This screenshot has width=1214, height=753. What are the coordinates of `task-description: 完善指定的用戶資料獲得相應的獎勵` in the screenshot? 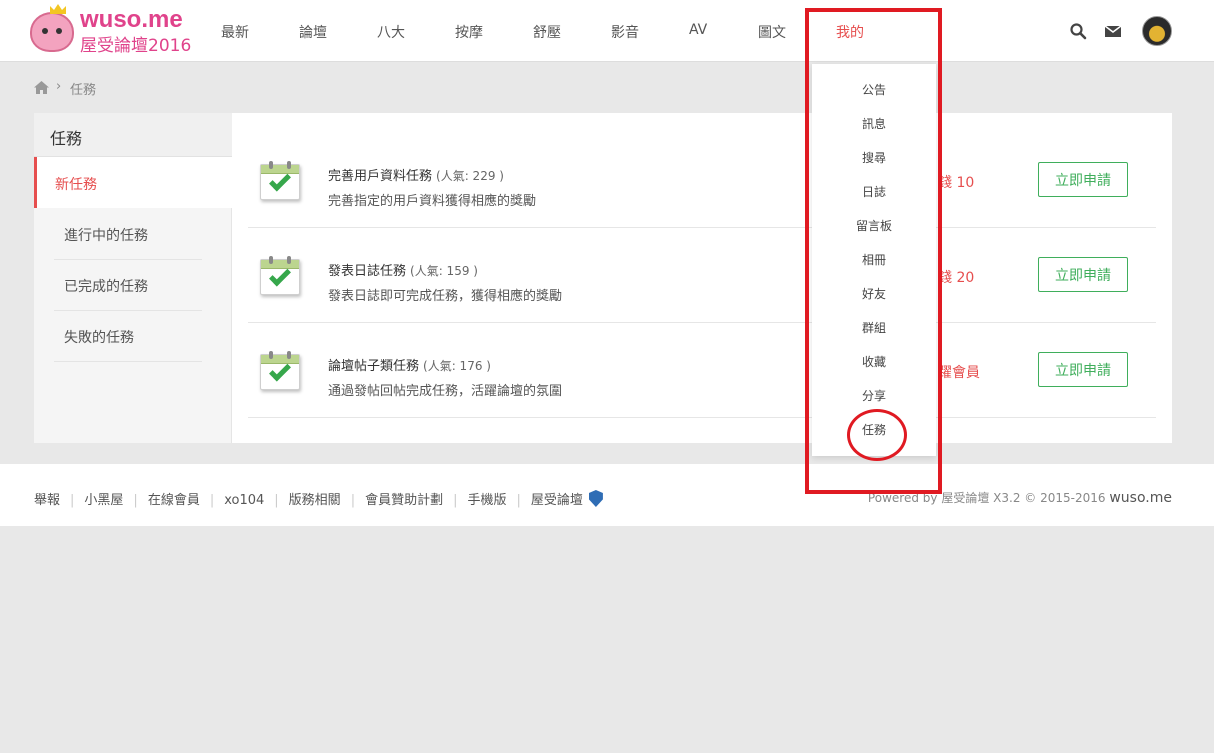 It's located at (432, 201).